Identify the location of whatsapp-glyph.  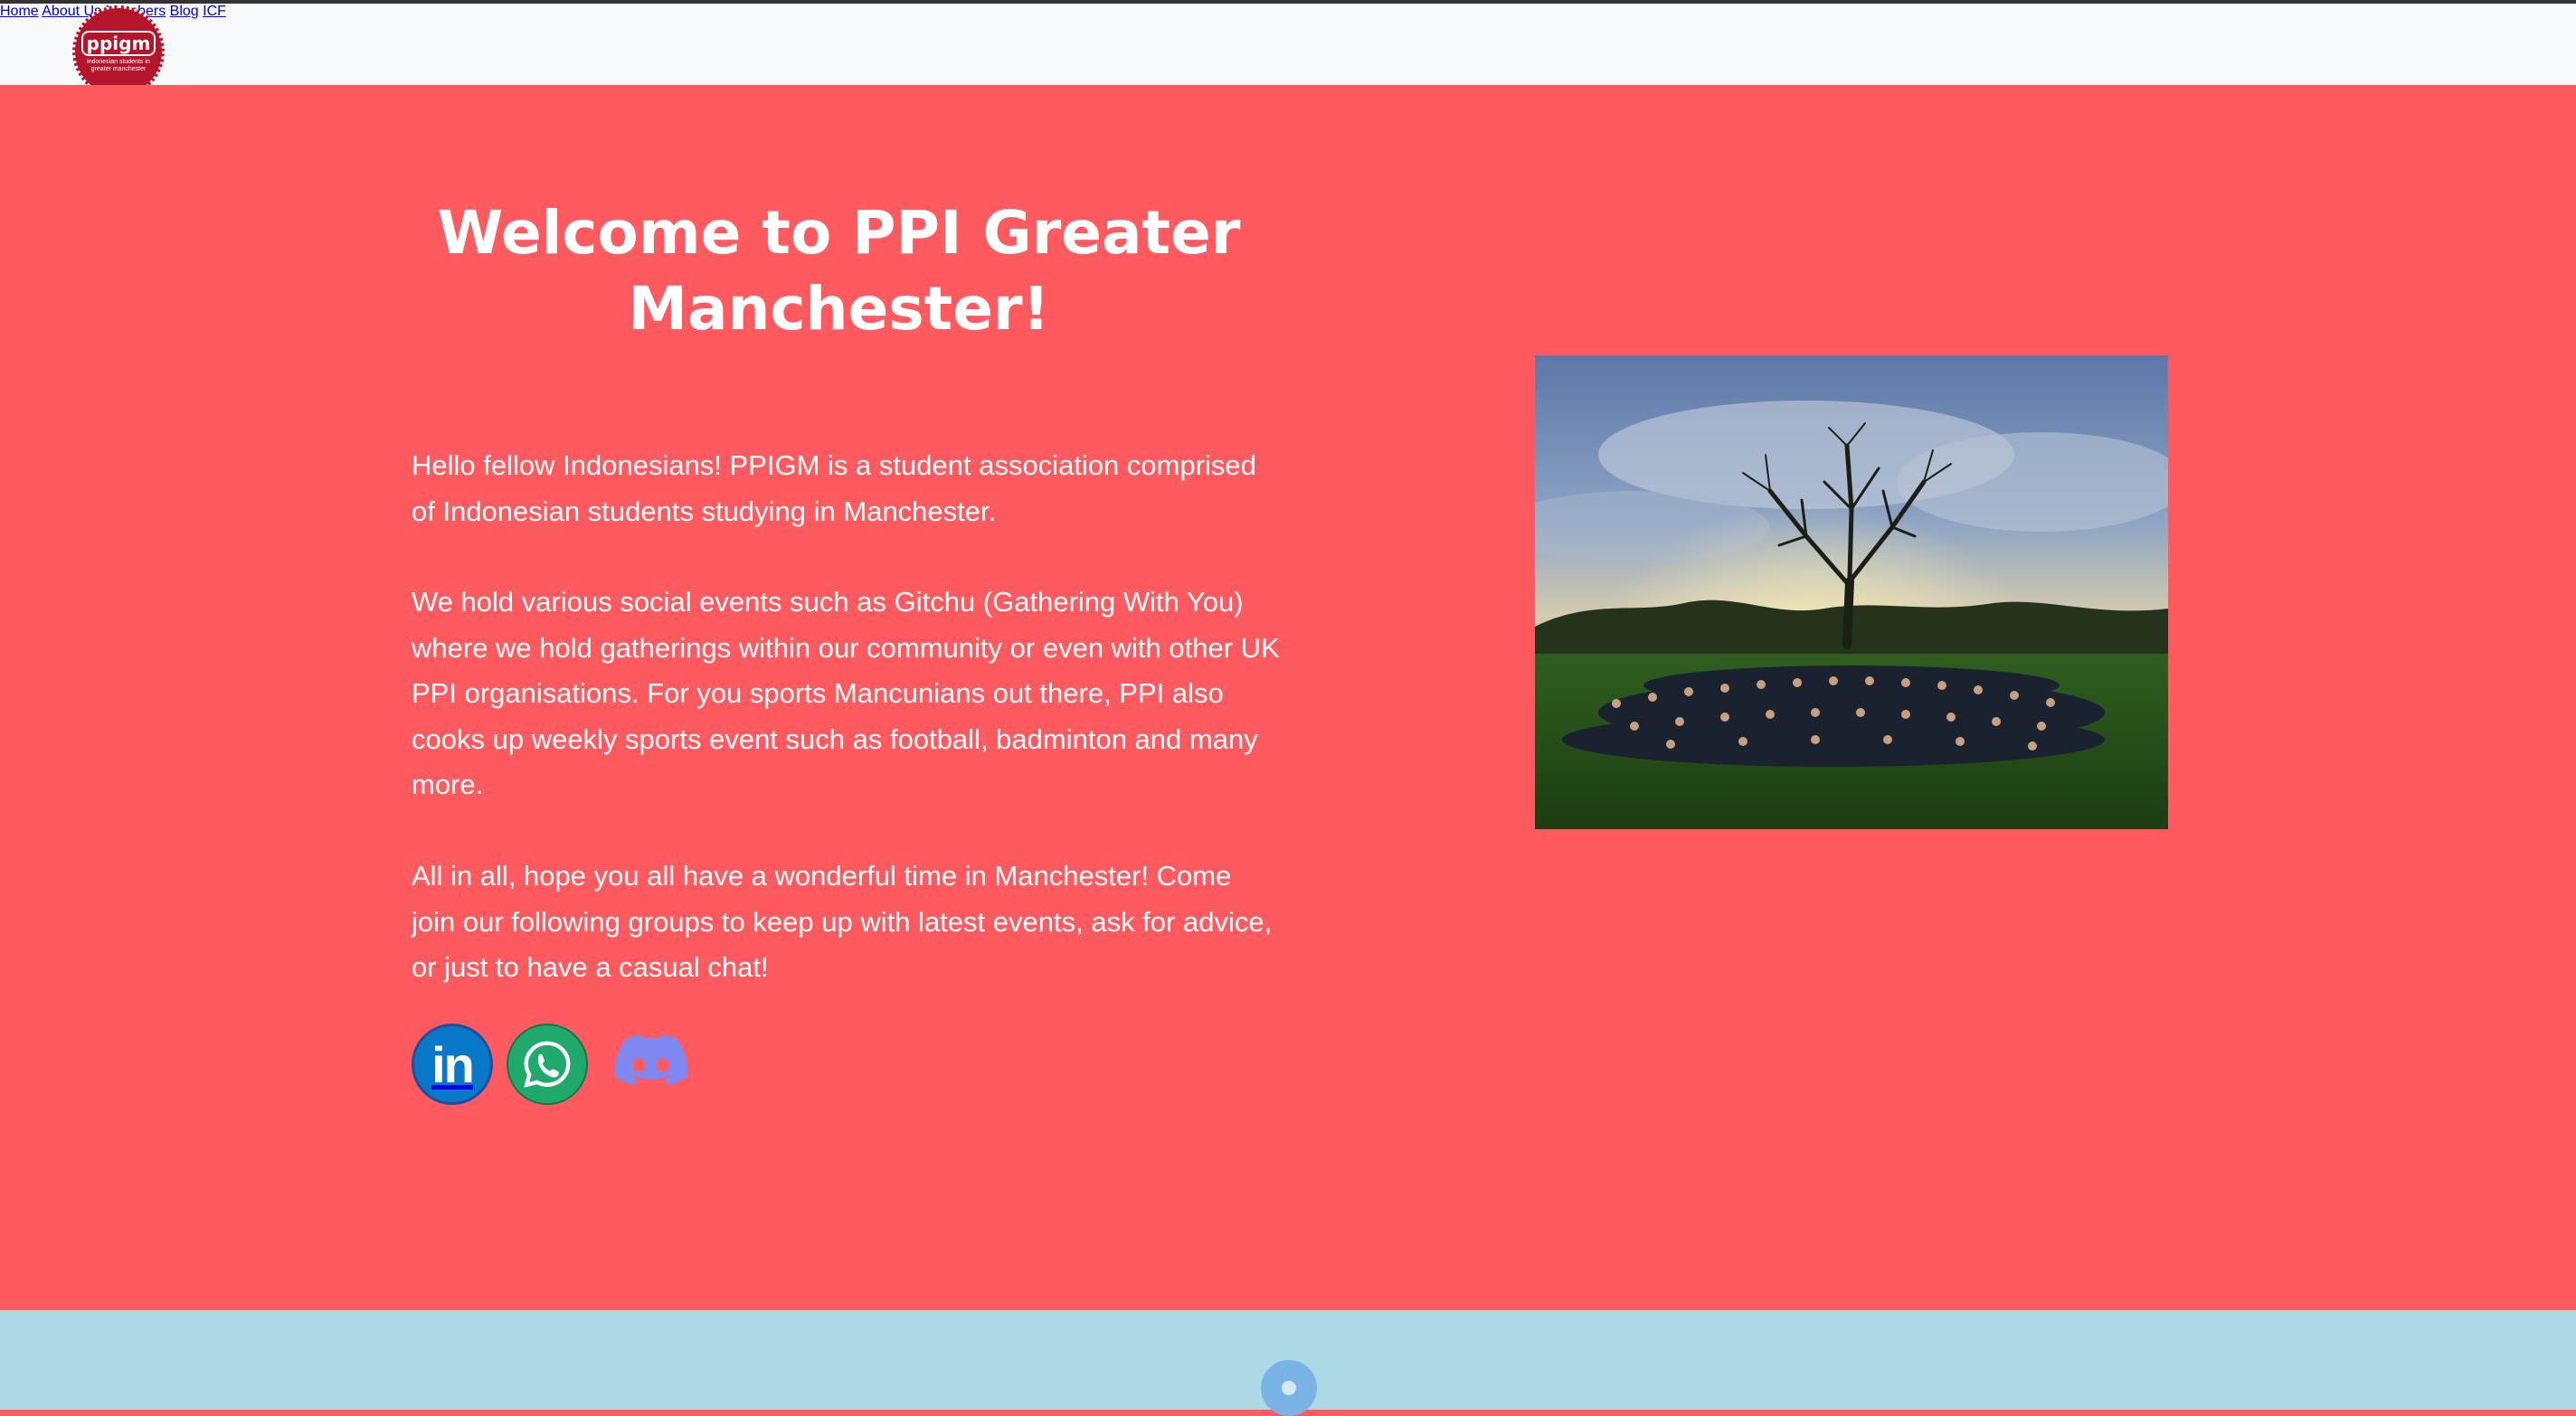
(547, 1064).